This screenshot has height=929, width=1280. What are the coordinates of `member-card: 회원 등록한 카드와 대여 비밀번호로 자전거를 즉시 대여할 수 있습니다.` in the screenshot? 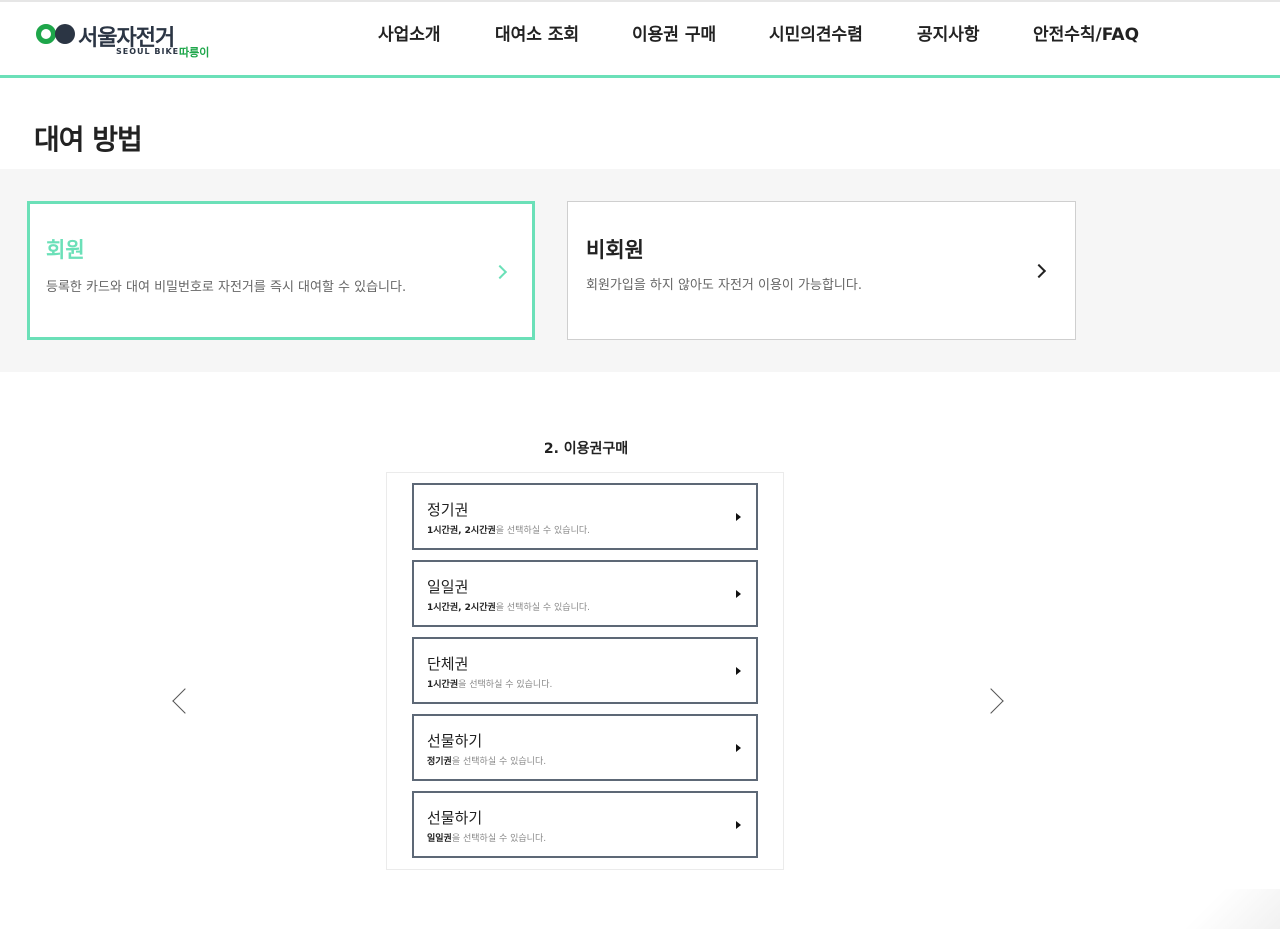 It's located at (281, 270).